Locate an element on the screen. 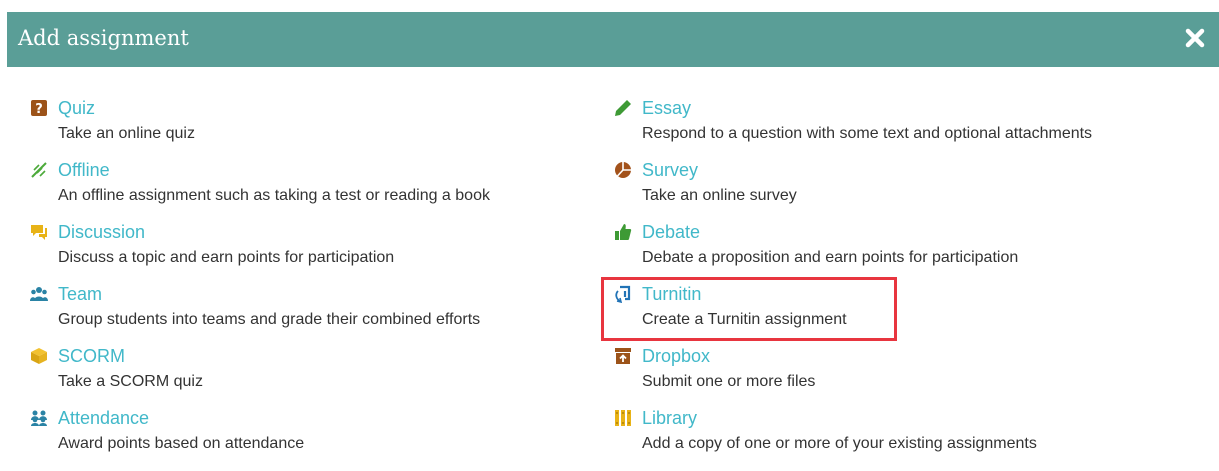 Image resolution: width=1219 pixels, height=471 pixels. debate-icon is located at coordinates (623, 232).